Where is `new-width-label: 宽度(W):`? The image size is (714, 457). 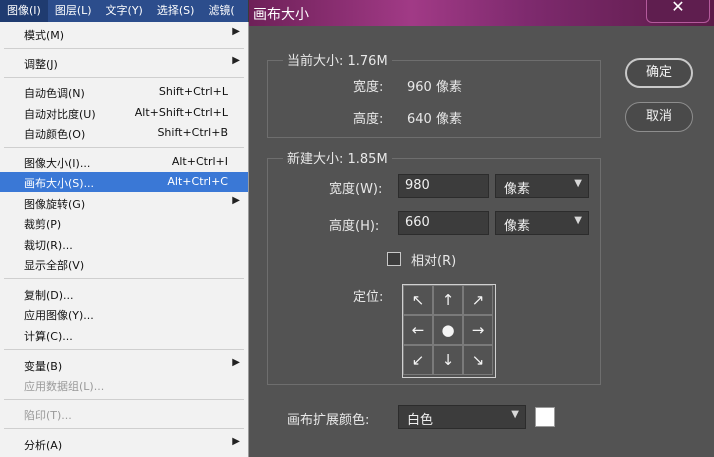 new-width-label: 宽度(W): is located at coordinates (356, 189).